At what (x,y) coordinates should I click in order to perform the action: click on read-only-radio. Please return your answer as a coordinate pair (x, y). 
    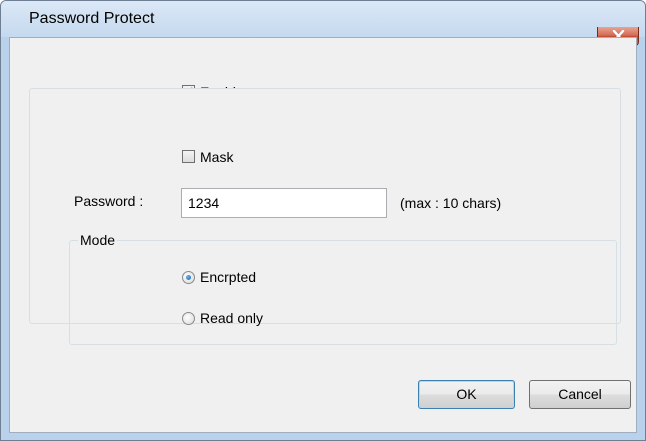
    Looking at the image, I should click on (188, 318).